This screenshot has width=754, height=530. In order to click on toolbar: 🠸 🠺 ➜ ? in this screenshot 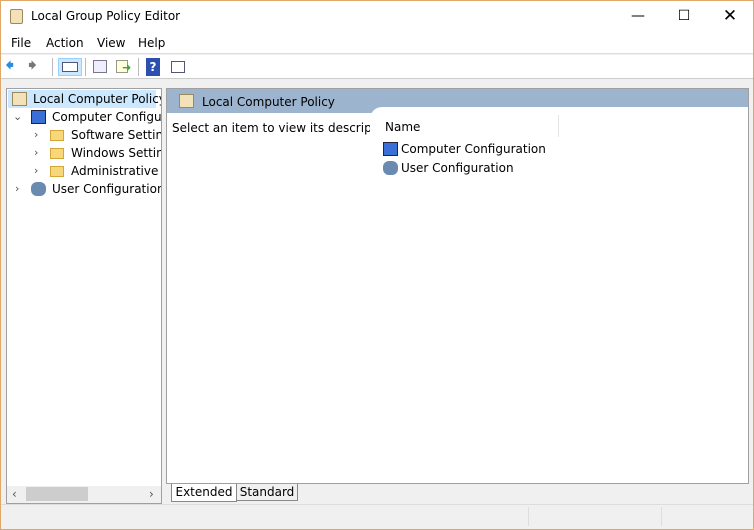, I will do `click(377, 67)`.